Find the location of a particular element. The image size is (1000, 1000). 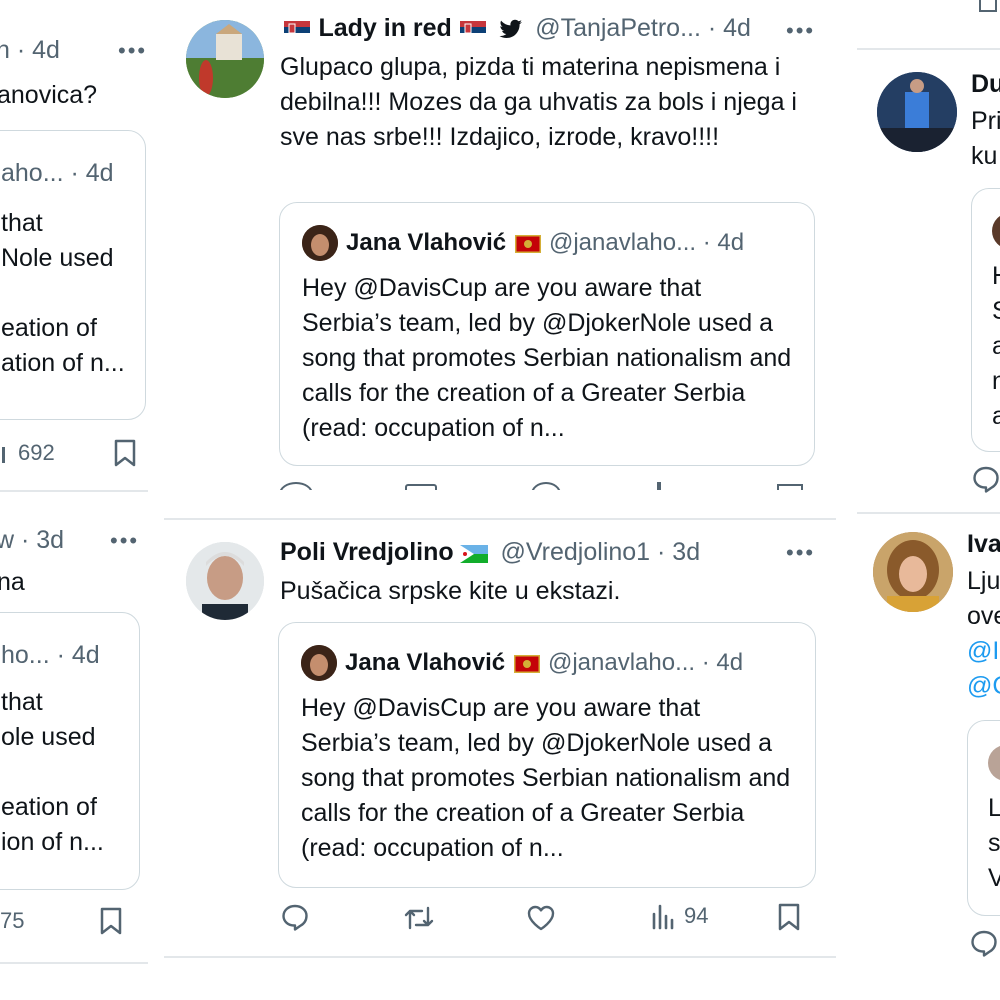

display-name: Du is located at coordinates (985, 84).